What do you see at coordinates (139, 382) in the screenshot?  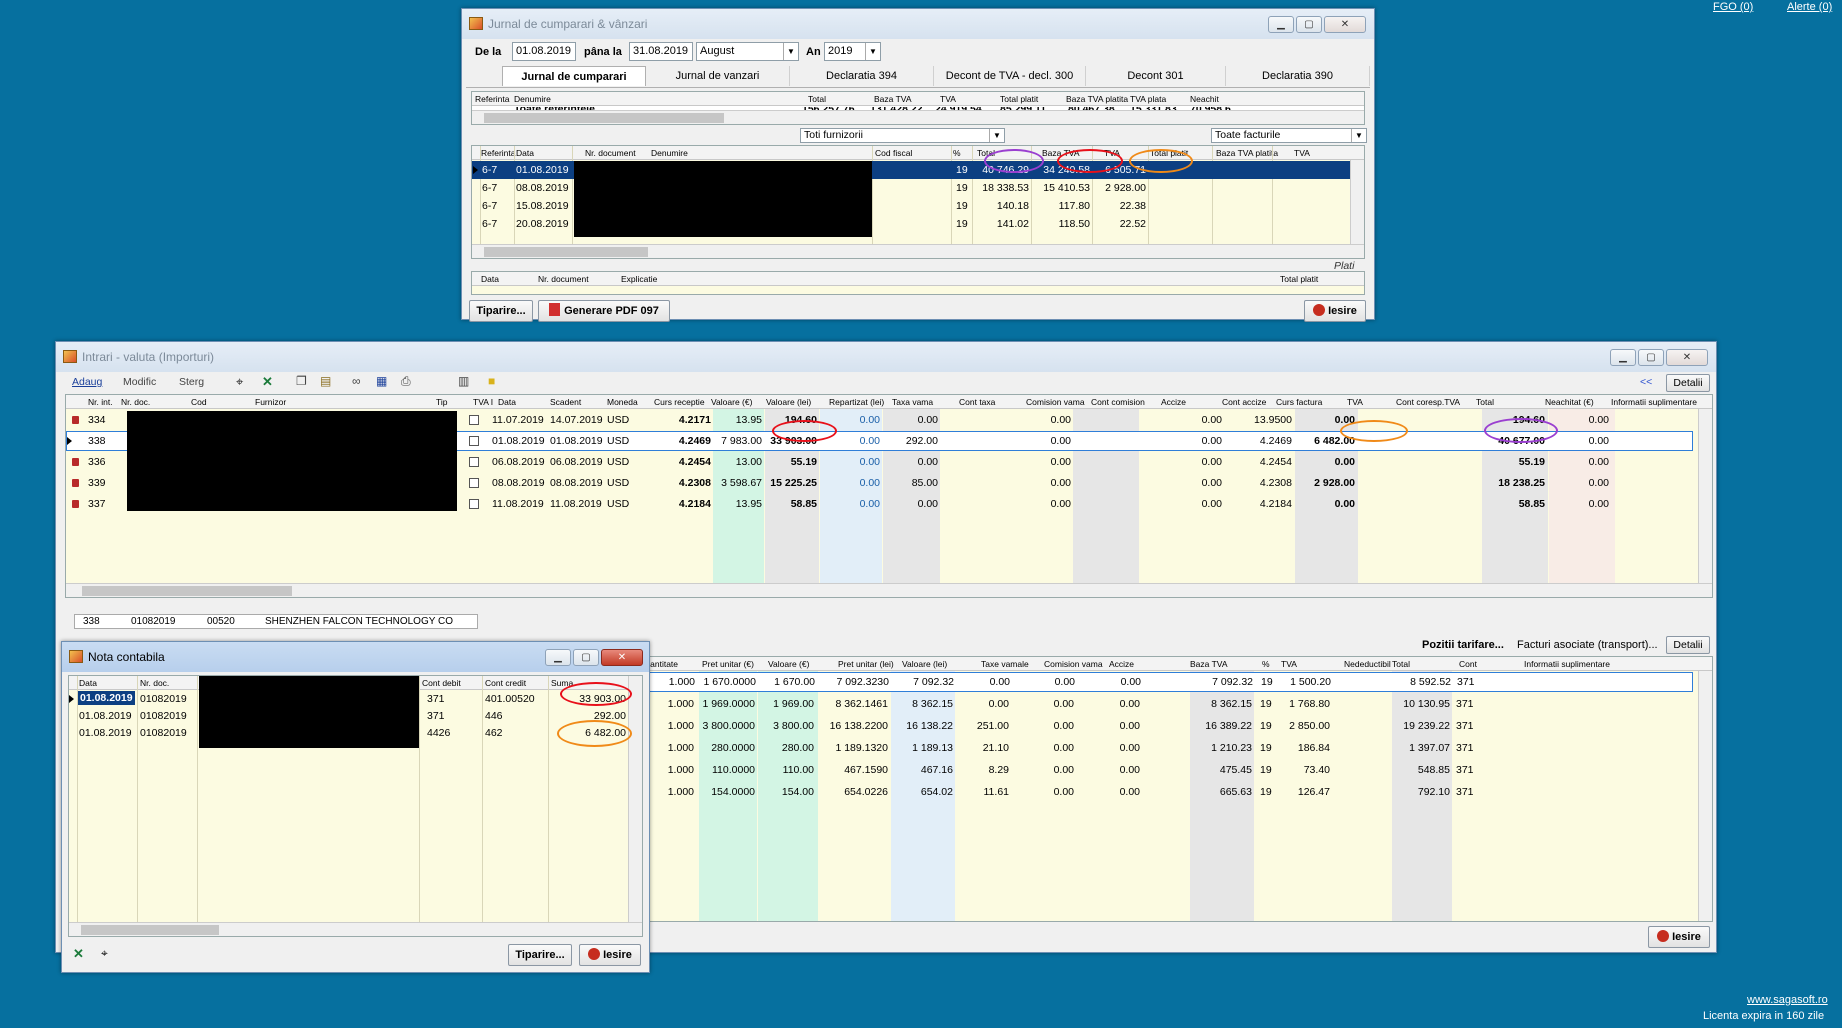 I see `modific-button: Modific` at bounding box center [139, 382].